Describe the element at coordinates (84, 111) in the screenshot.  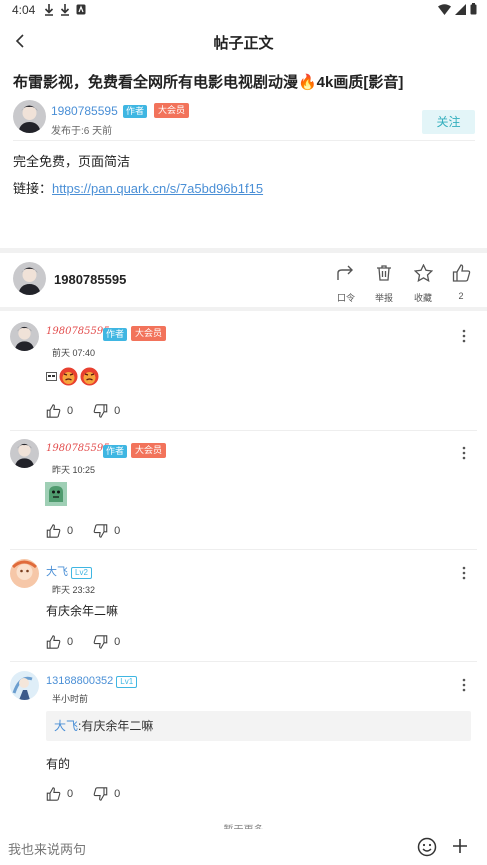
I see `author-name: 1980785595` at that location.